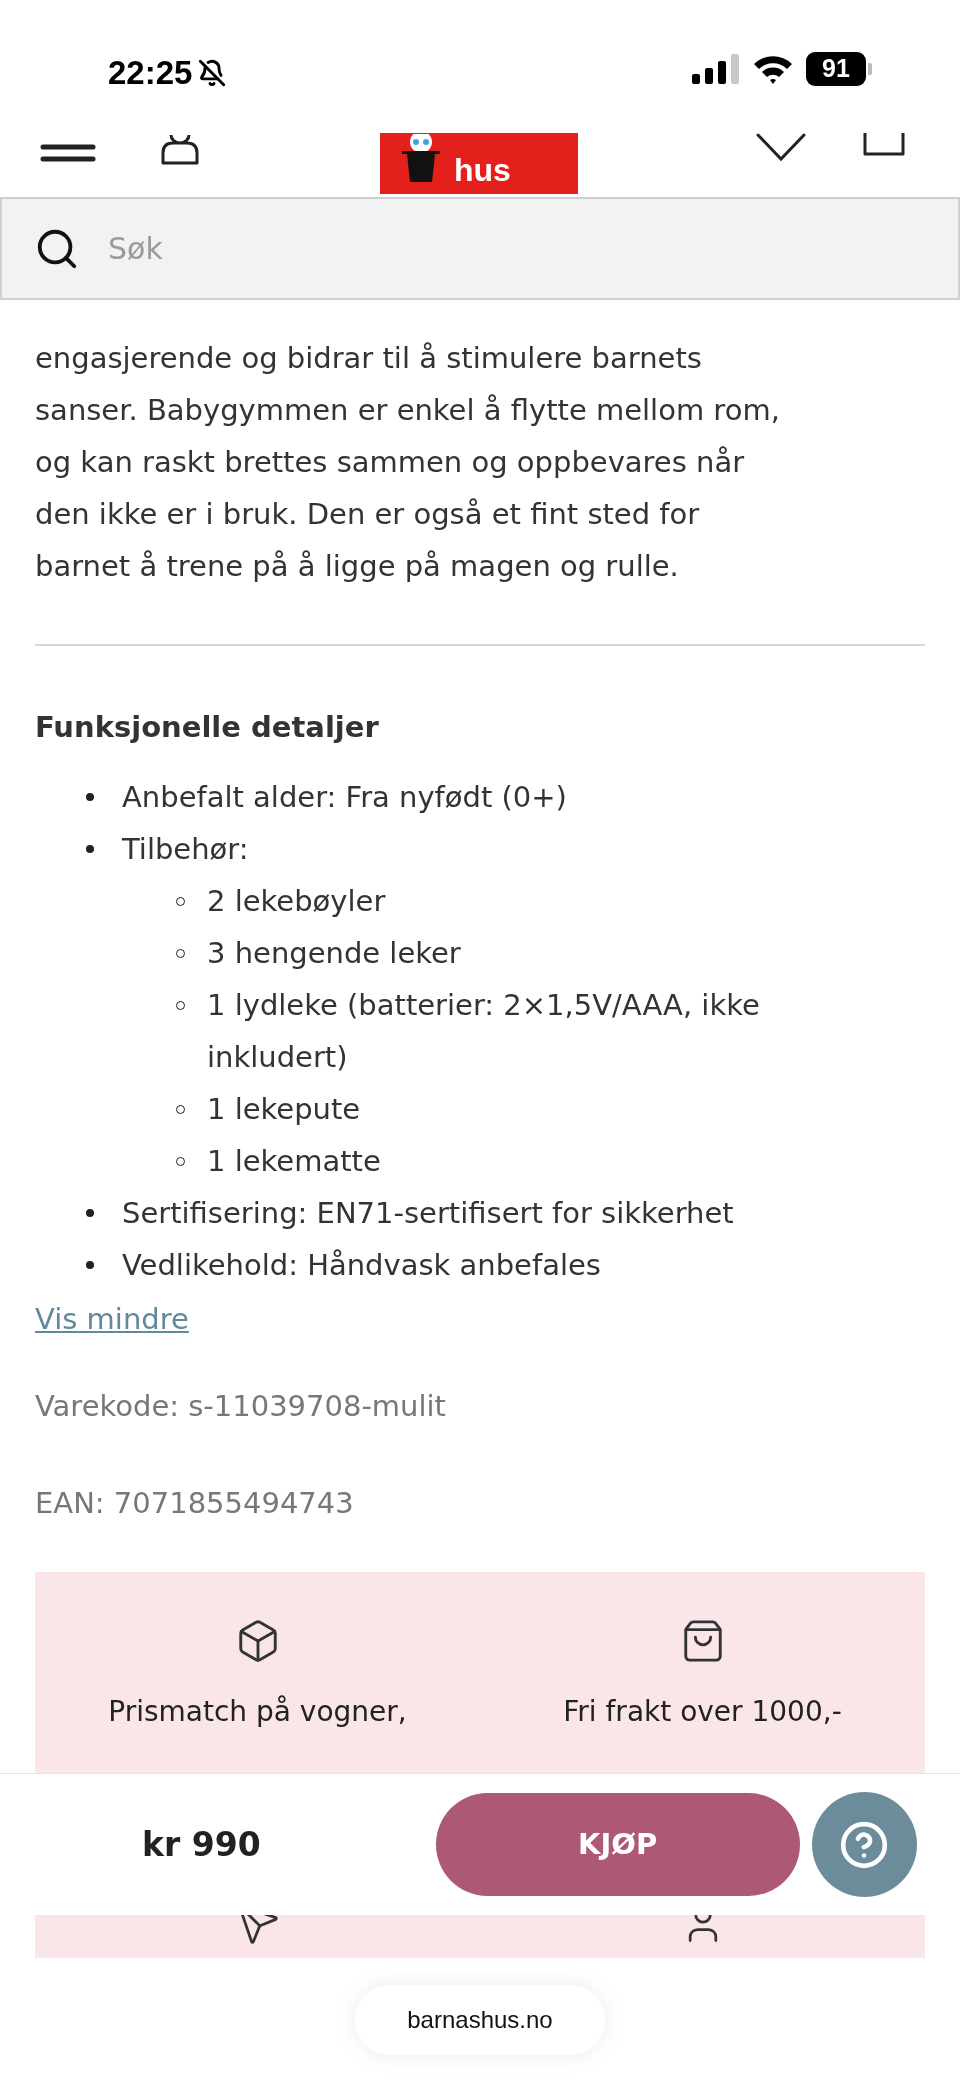 The image size is (960, 2086). I want to click on list-item: 1 lekepute, so click(284, 1109).